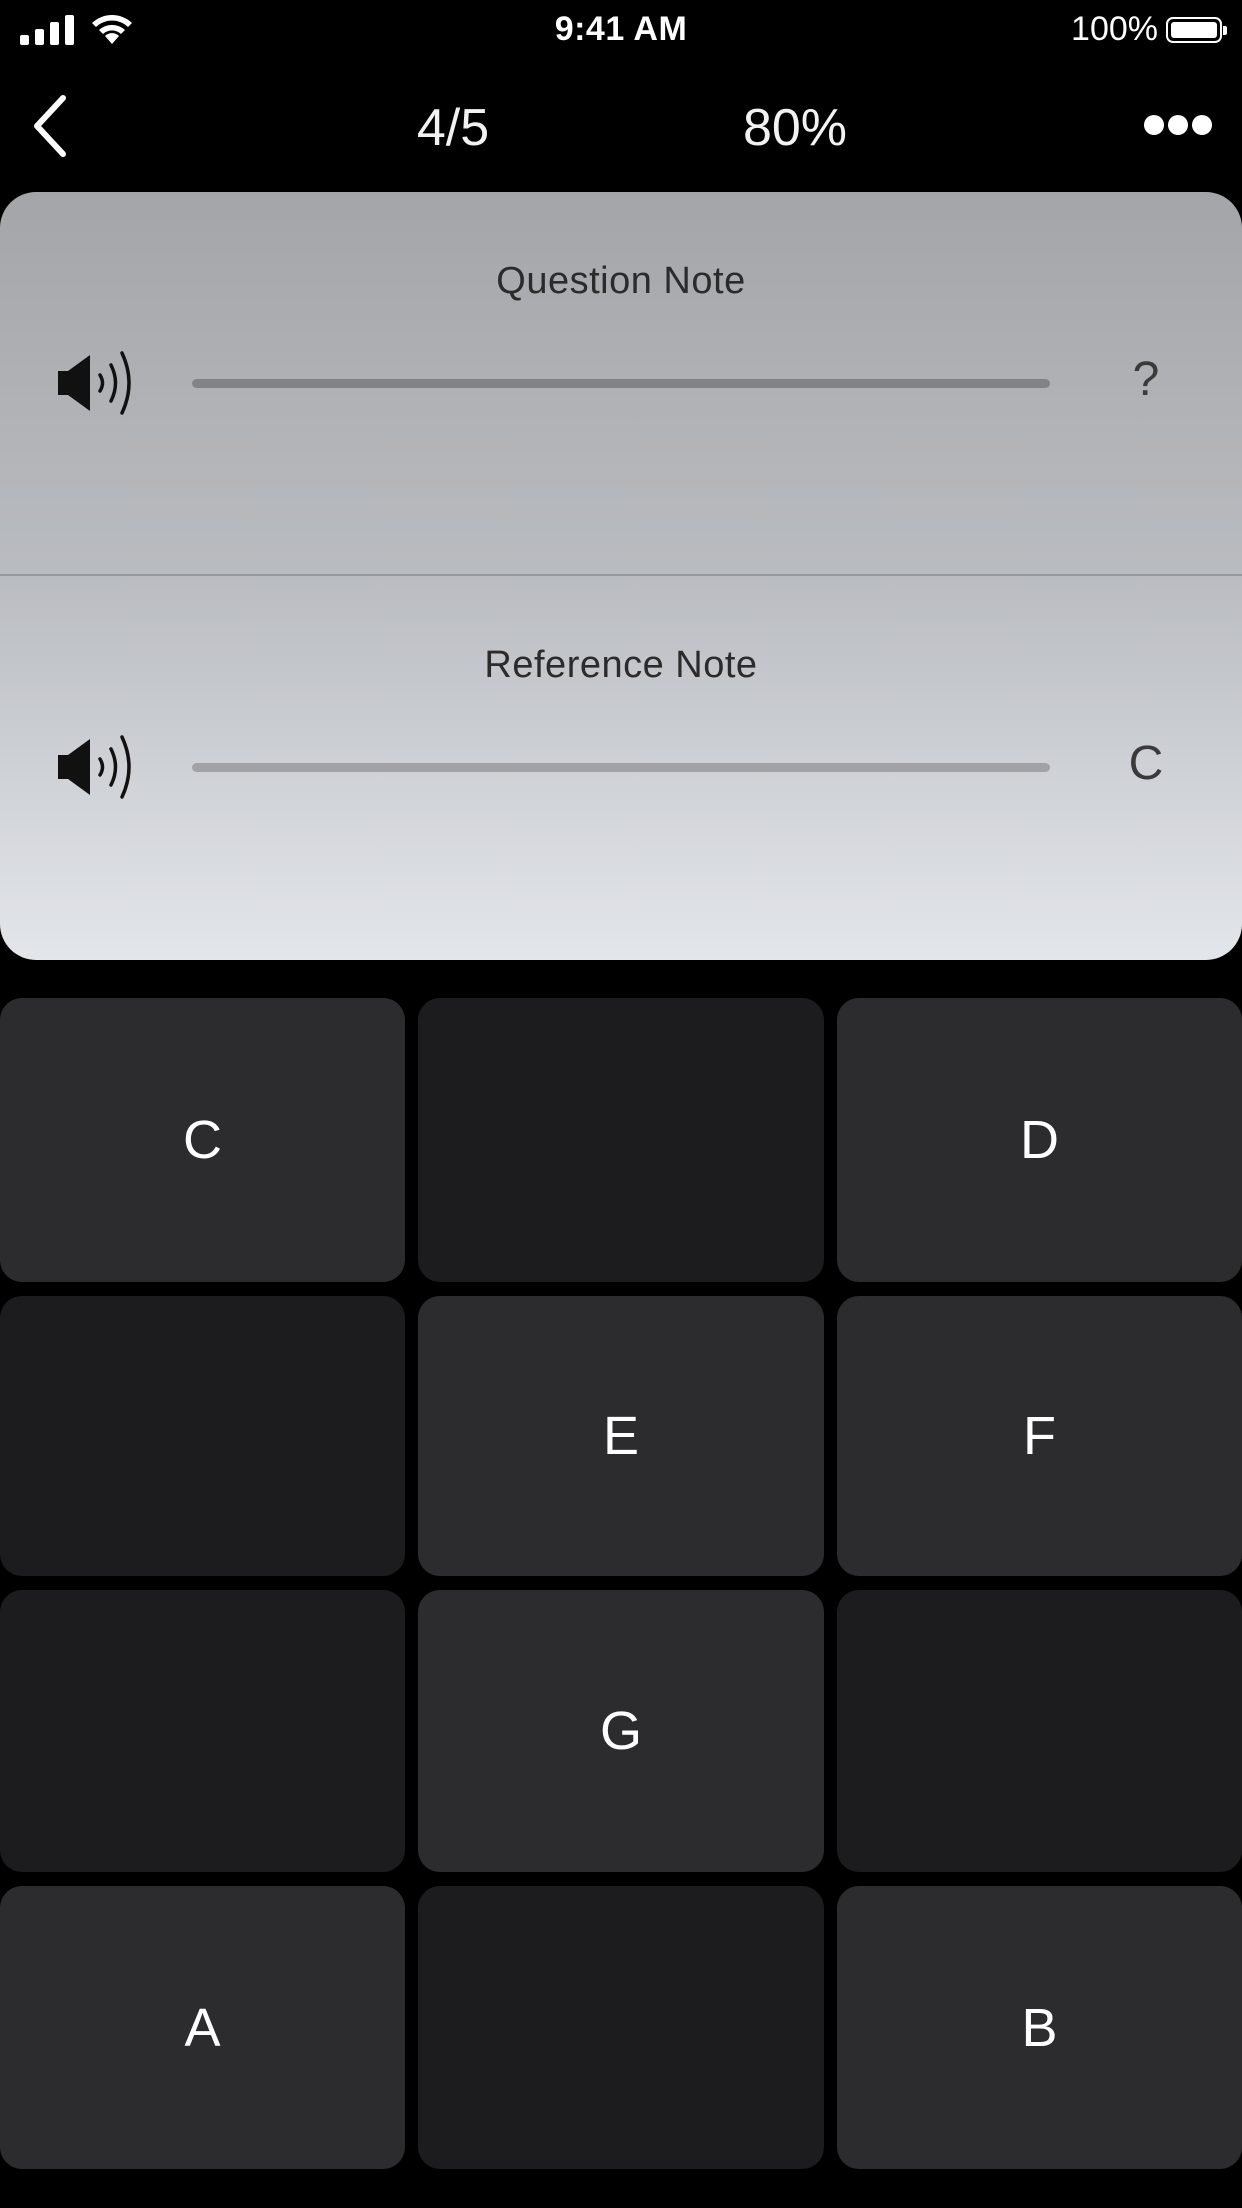  I want to click on back-button, so click(49, 126).